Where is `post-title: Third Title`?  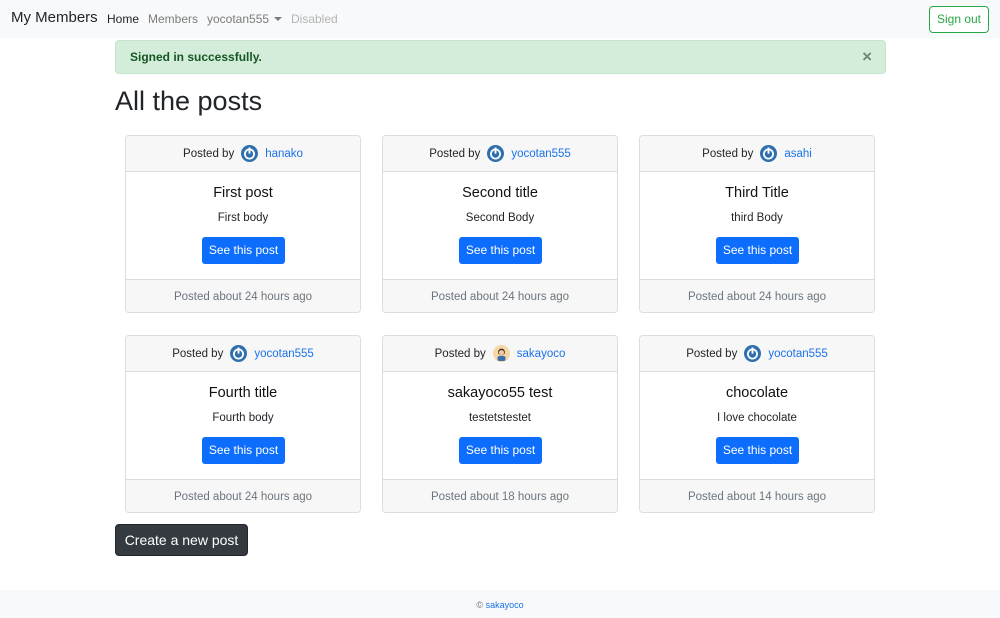
post-title: Third Title is located at coordinates (757, 193).